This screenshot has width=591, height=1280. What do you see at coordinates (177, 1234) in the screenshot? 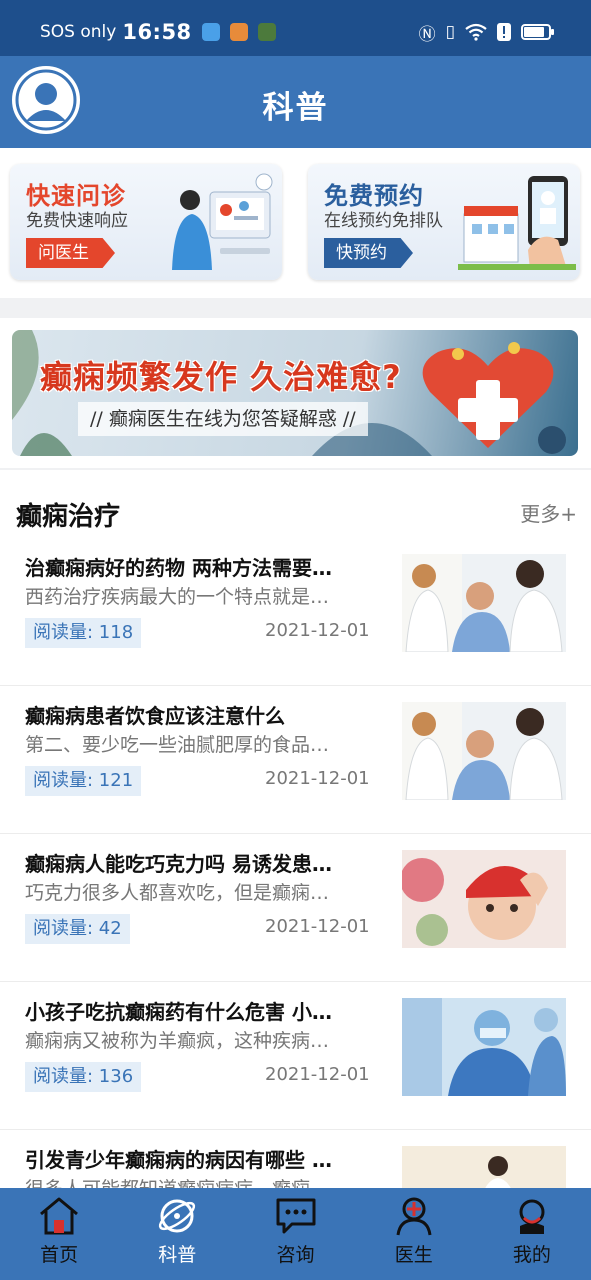
I see `tab-science: 科普` at bounding box center [177, 1234].